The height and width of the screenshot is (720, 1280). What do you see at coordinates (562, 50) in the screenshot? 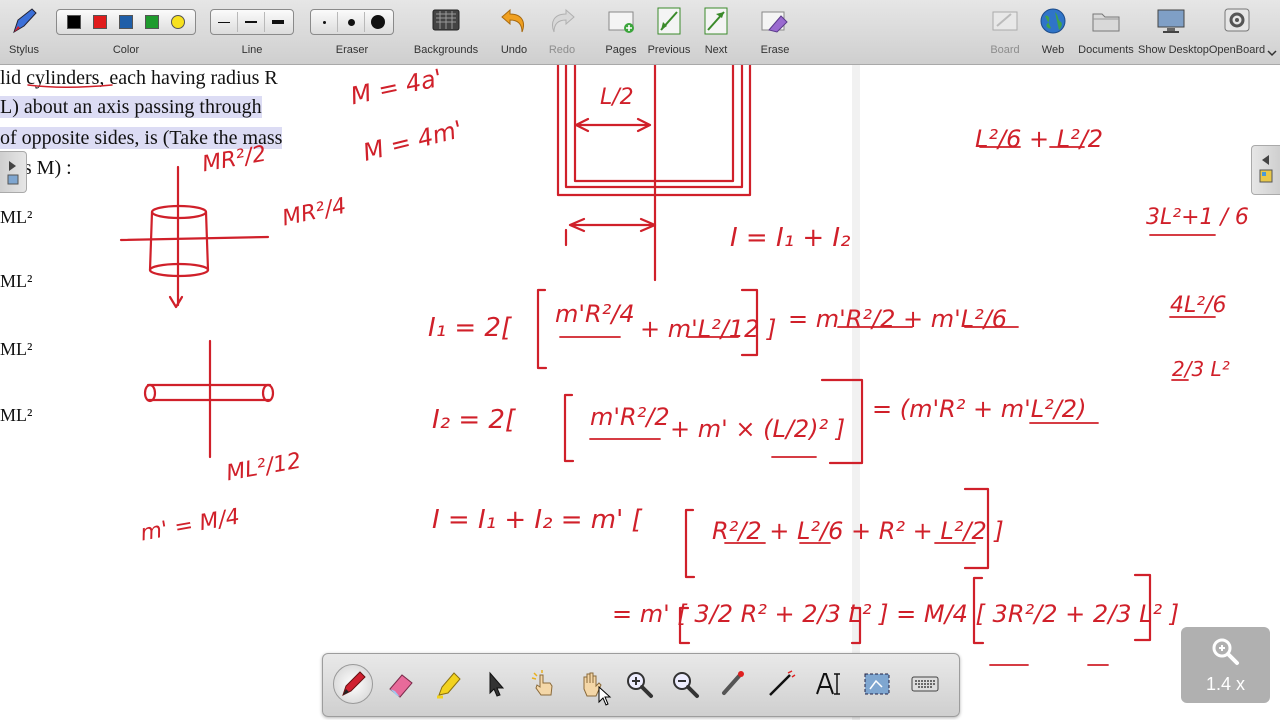
I see `redo-label: Redo` at bounding box center [562, 50].